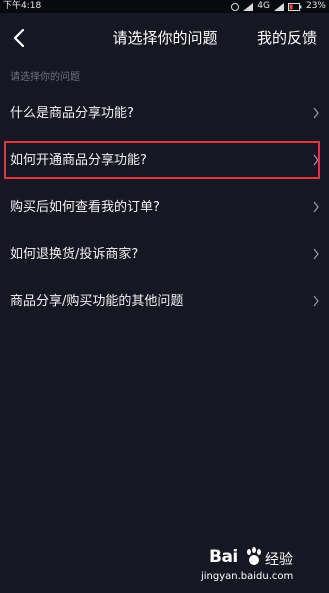 This screenshot has height=593, width=329. What do you see at coordinates (254, 556) in the screenshot?
I see `paw-icon` at bounding box center [254, 556].